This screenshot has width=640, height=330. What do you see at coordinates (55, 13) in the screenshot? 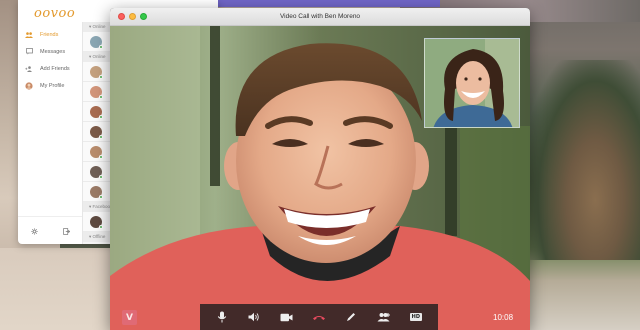
I see `app-logo: oovoo` at bounding box center [55, 13].